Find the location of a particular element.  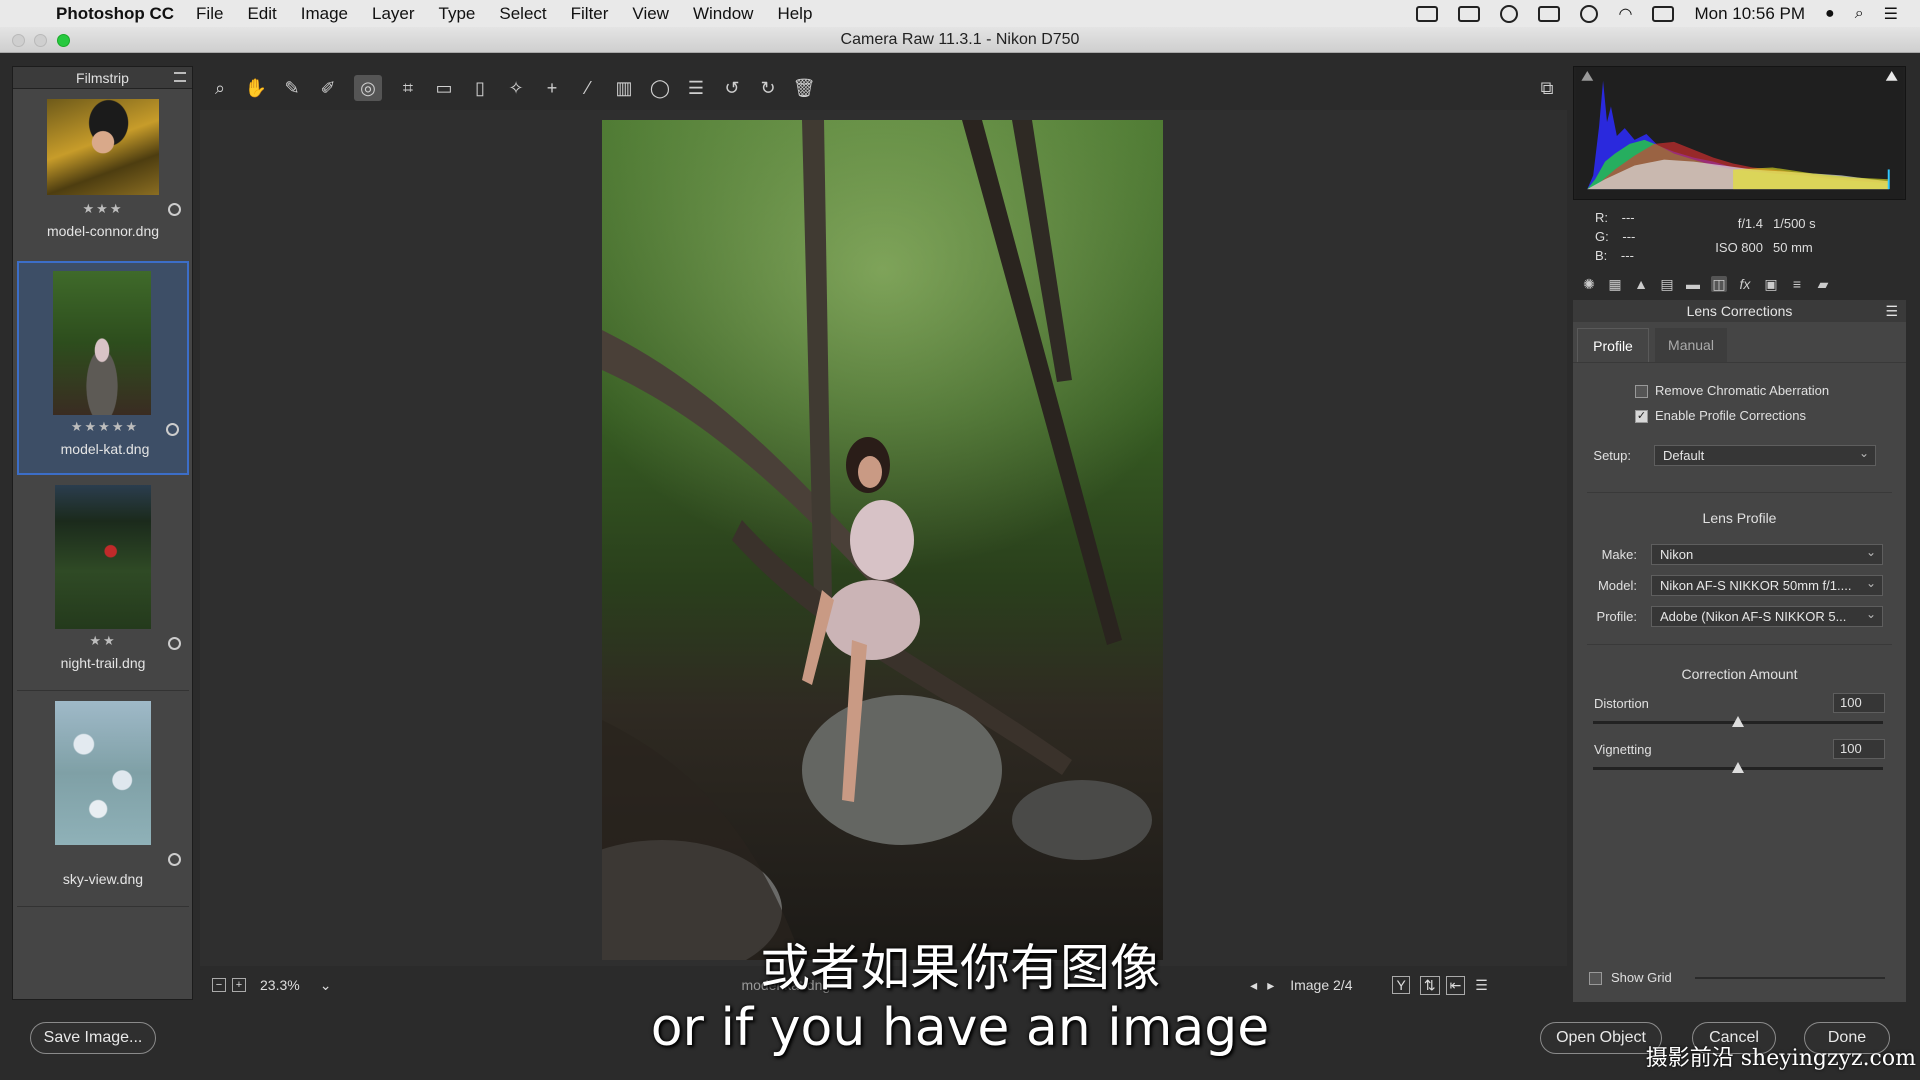

creative-cloud-icon is located at coordinates (1509, 13).